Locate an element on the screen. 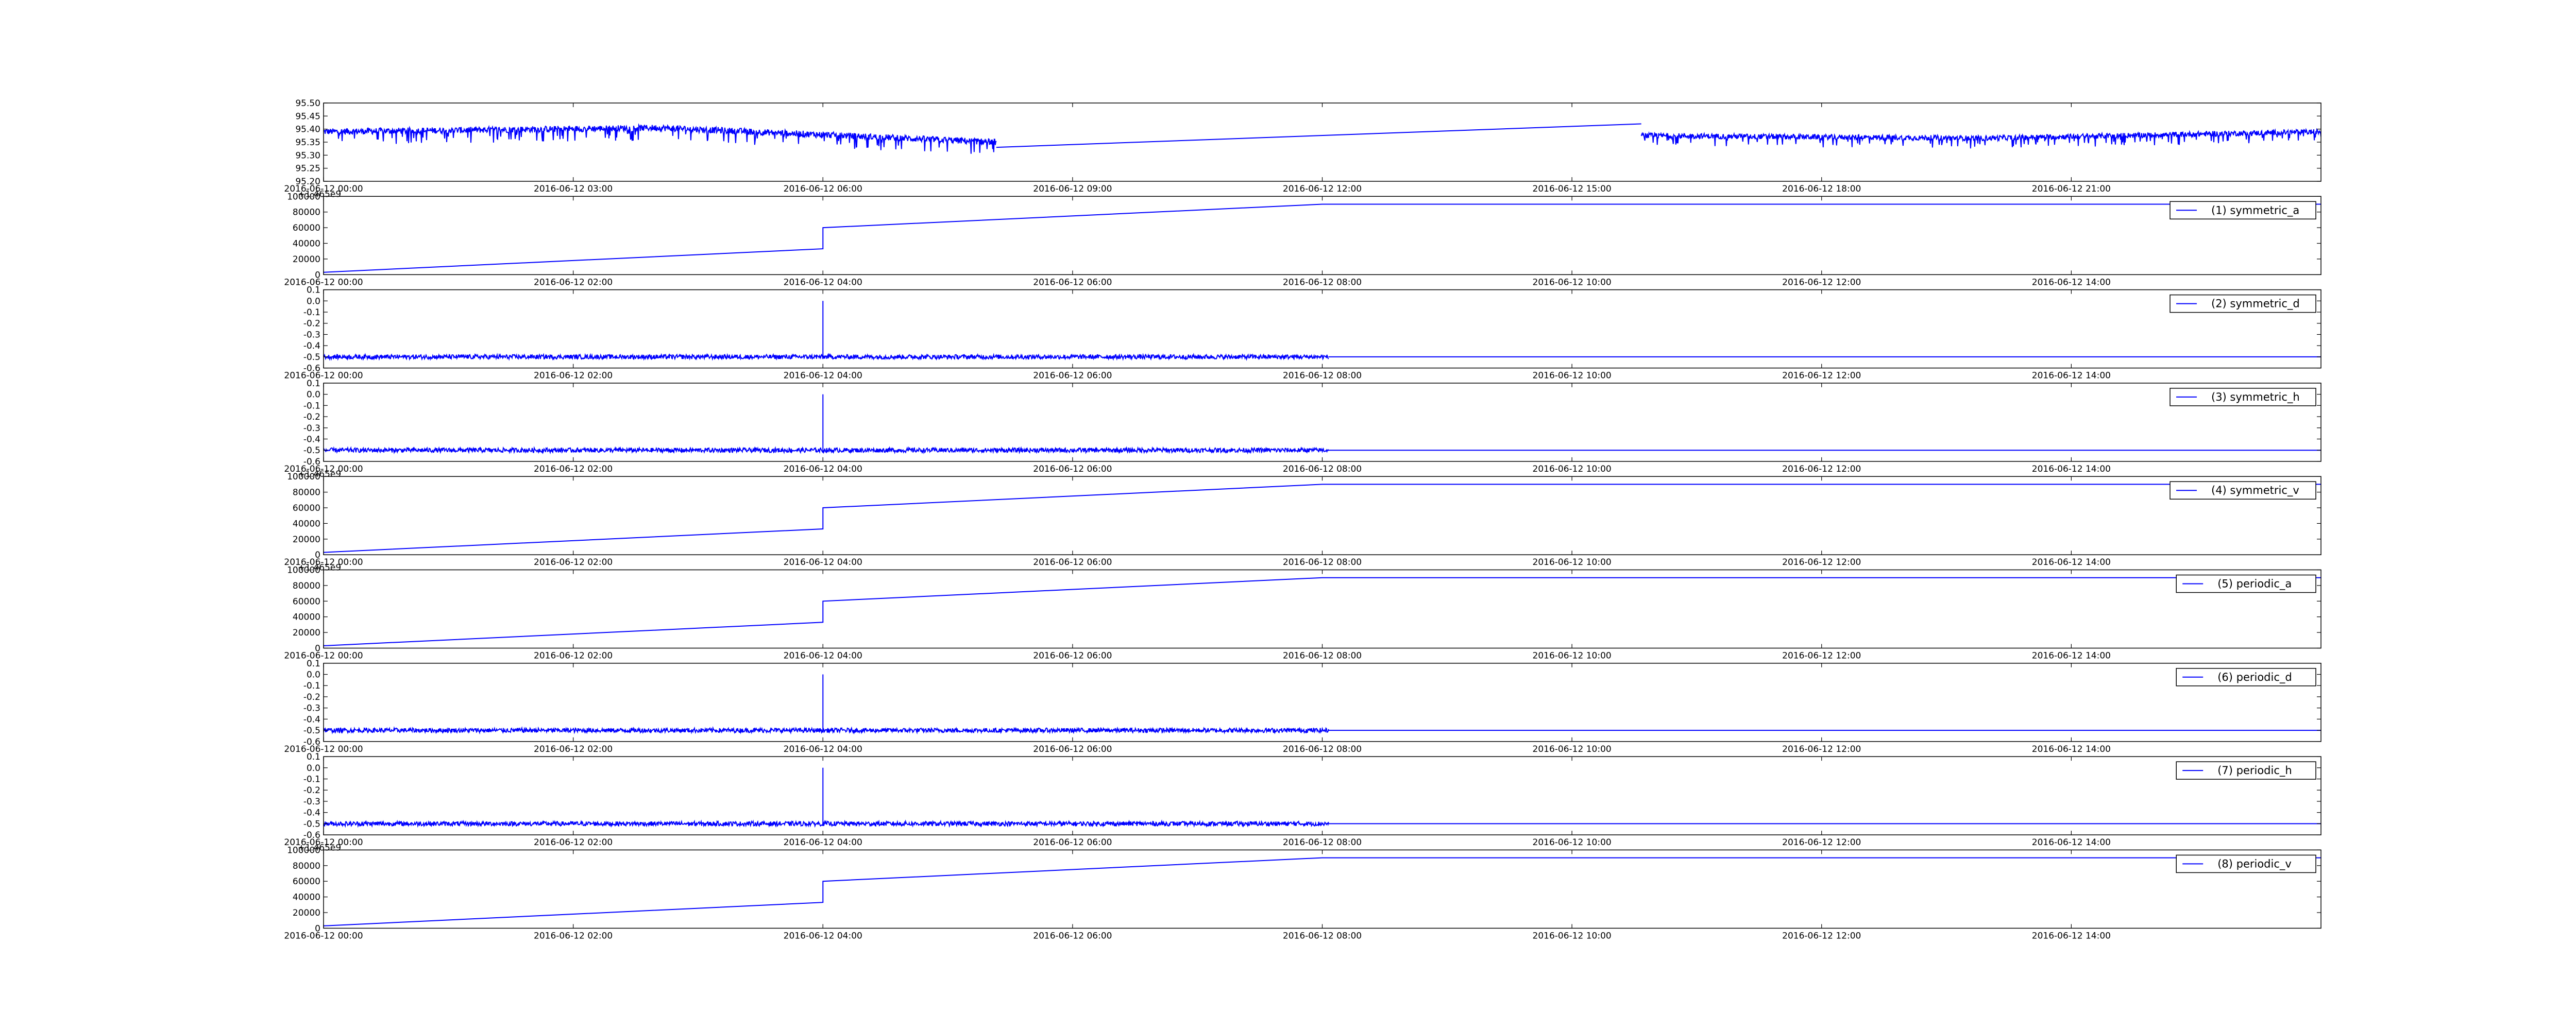 This screenshot has width=2576, height=1030. y-tick-label: 20000 is located at coordinates (306, 259).